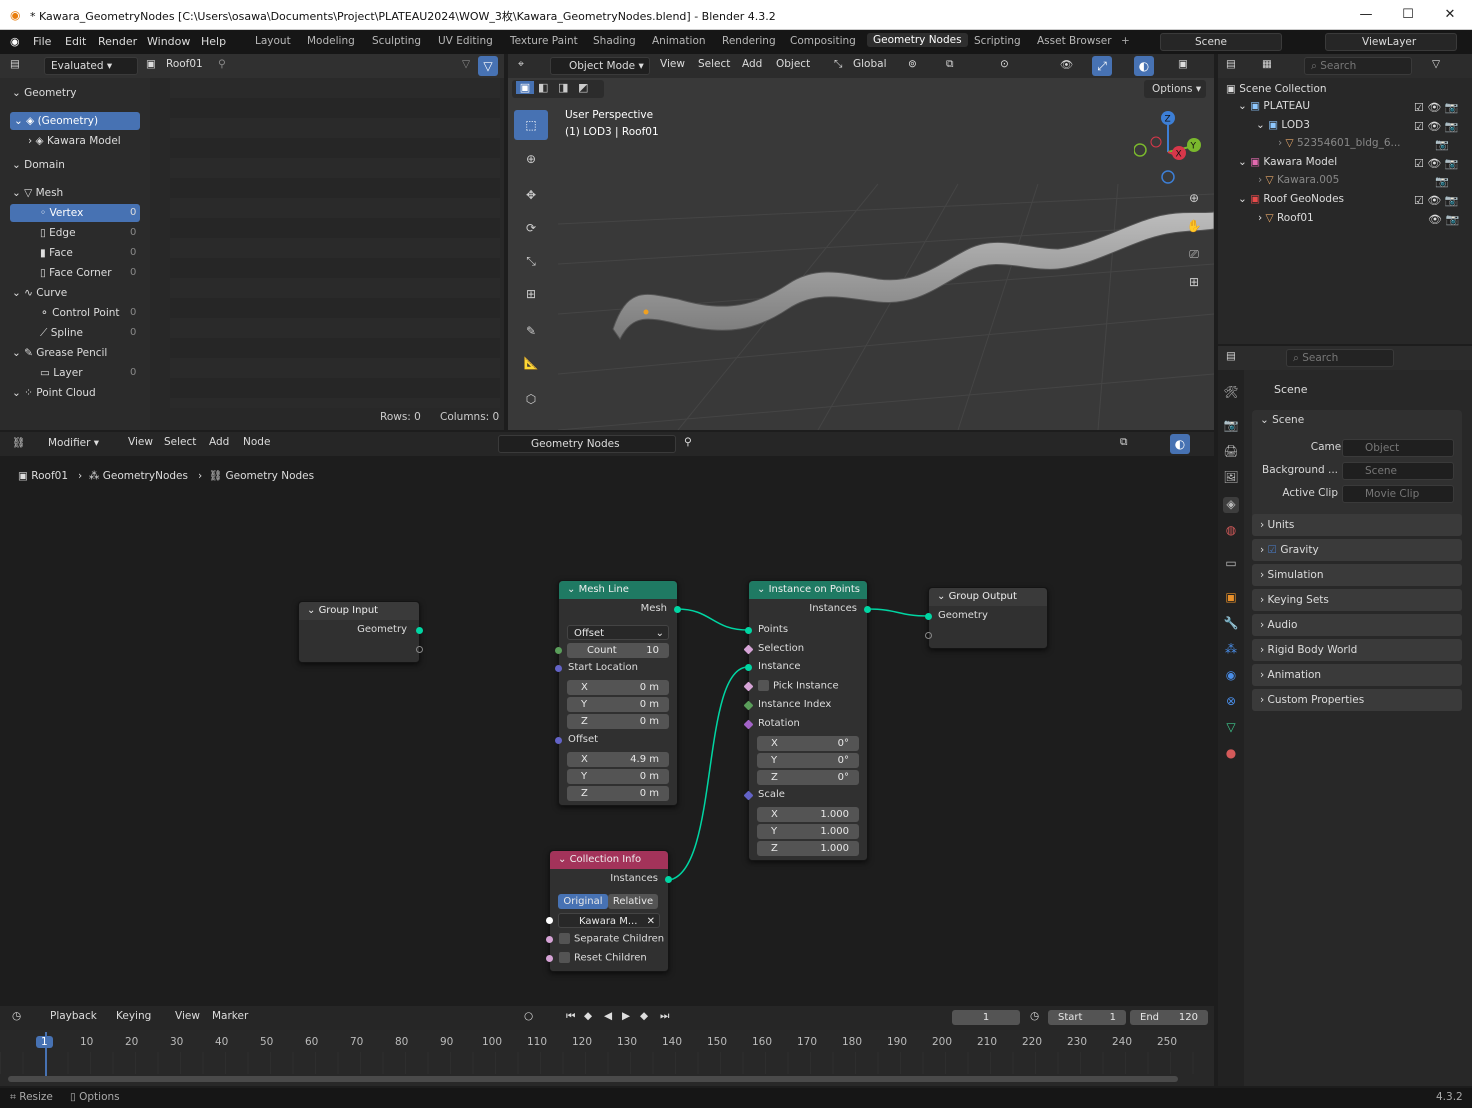 The height and width of the screenshot is (1108, 1472). Describe the element at coordinates (1450, 15) in the screenshot. I see `close-button: ✕` at that location.